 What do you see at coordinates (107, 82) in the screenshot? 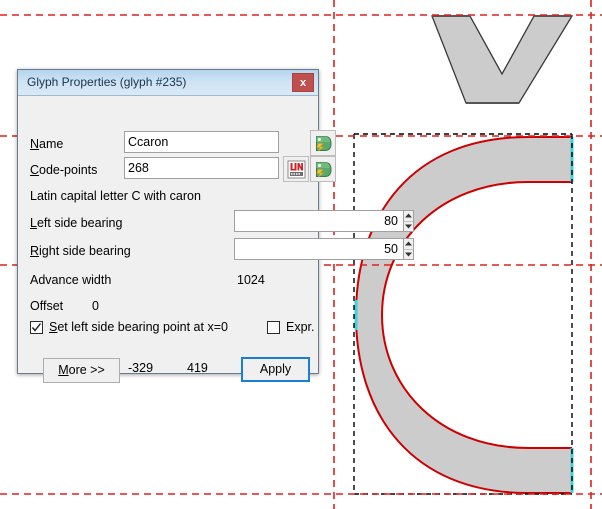
I see `dialog-title: Glyph Properties (glyph #235)` at bounding box center [107, 82].